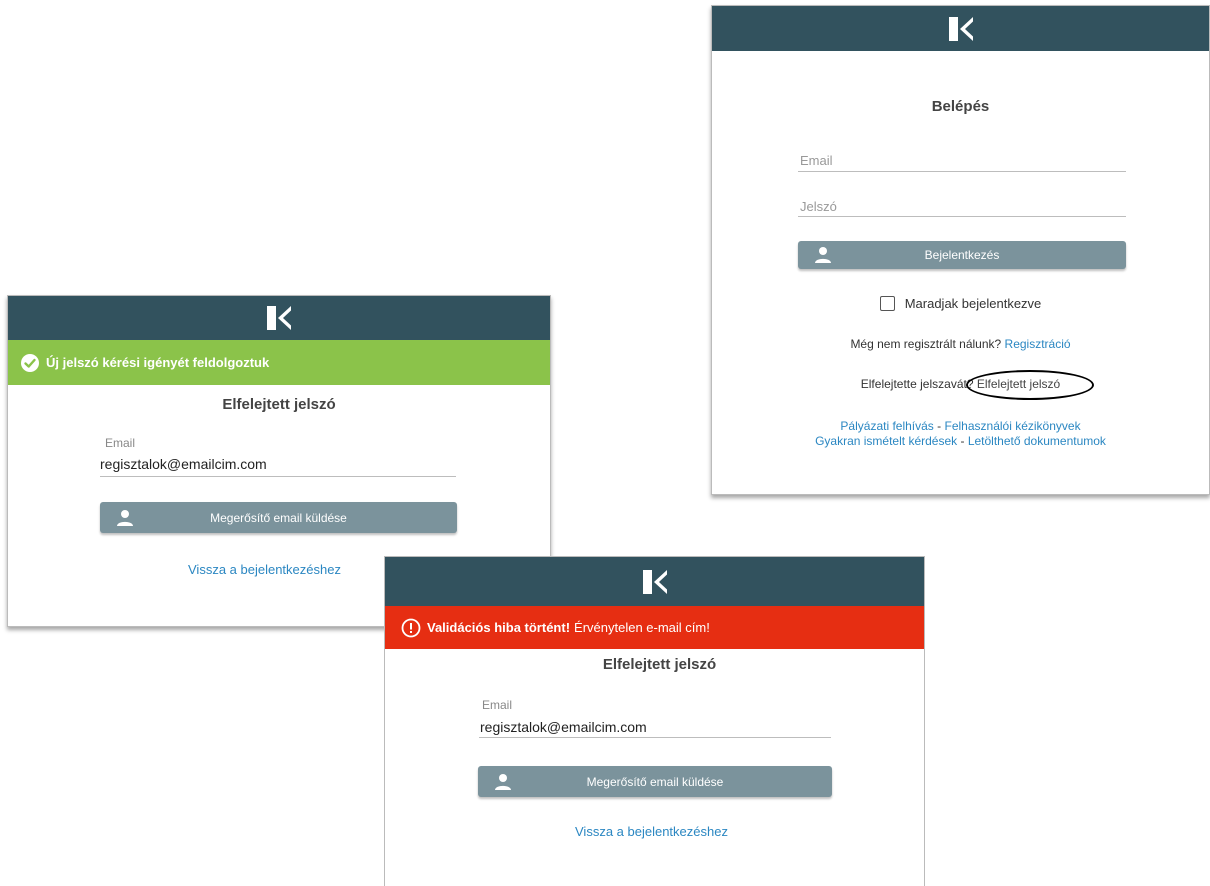 Image resolution: width=1210 pixels, height=886 pixels. I want to click on success-banner: Új jelszó kérési igényét feldolgoztuk, so click(279, 362).